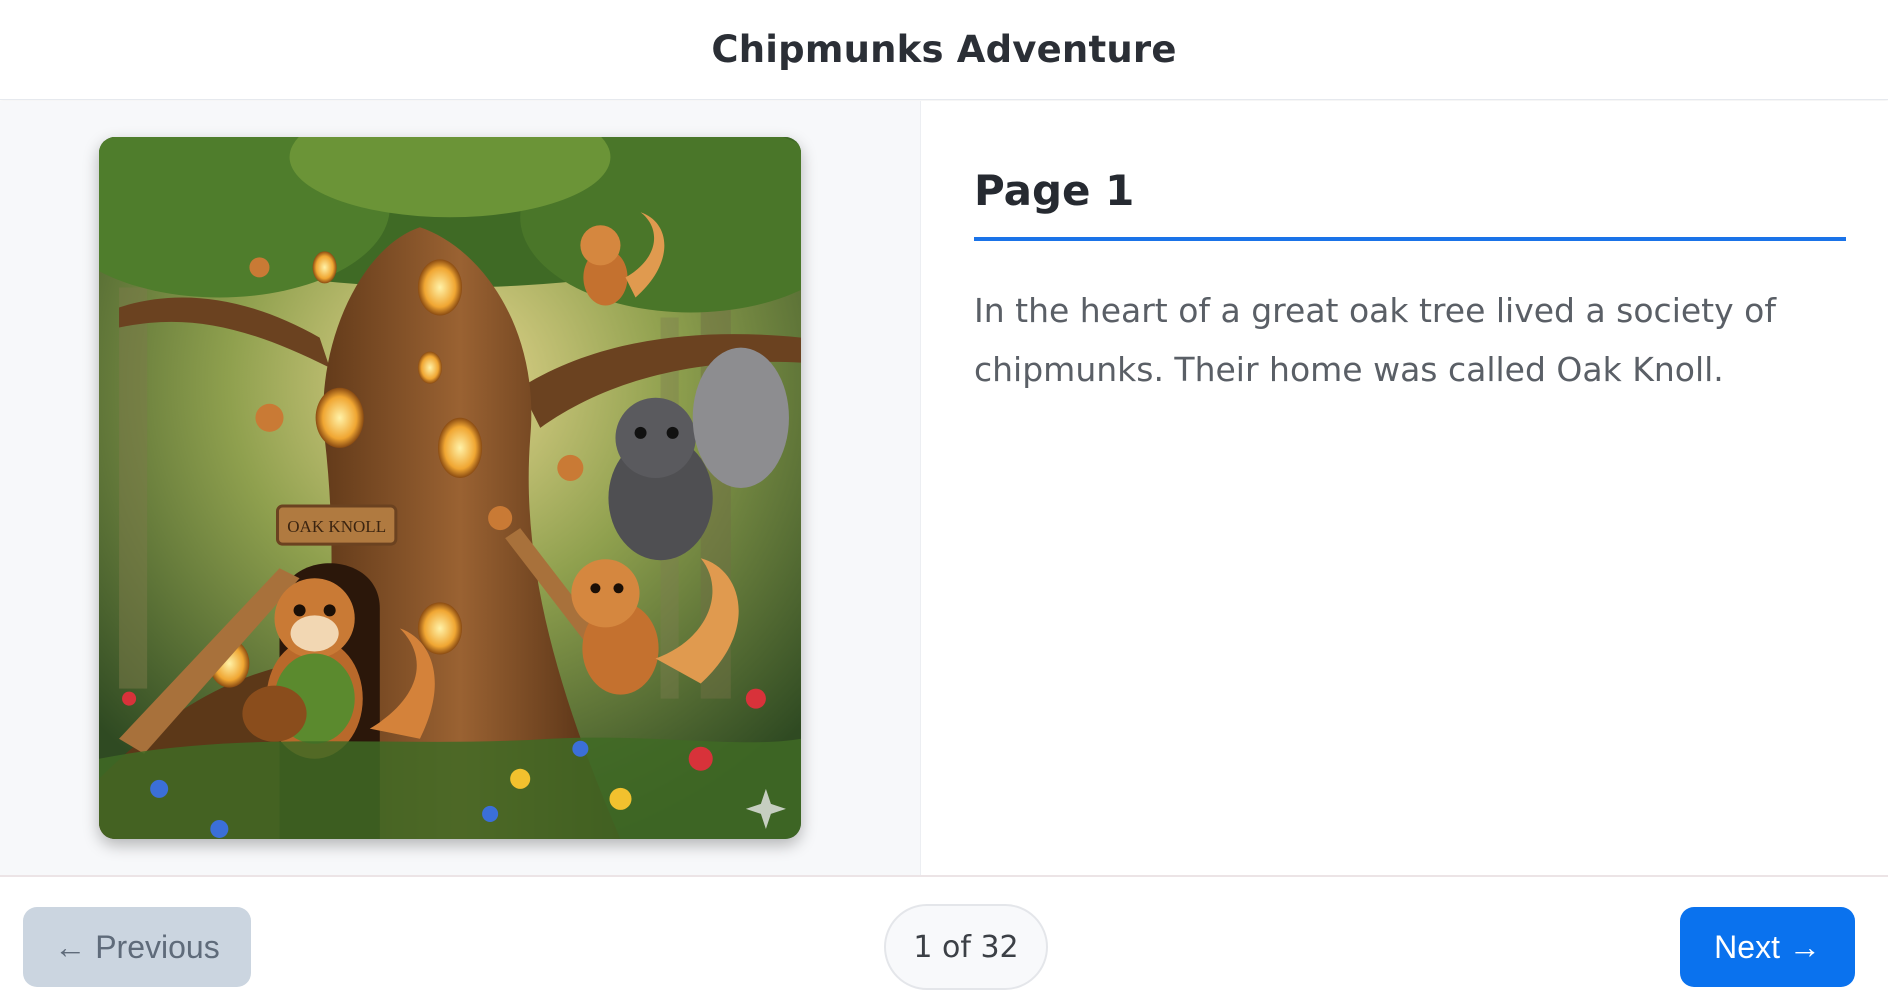 The height and width of the screenshot is (1002, 1888). Describe the element at coordinates (336, 526) in the screenshot. I see `svg-text: OAK KNOLL` at that location.